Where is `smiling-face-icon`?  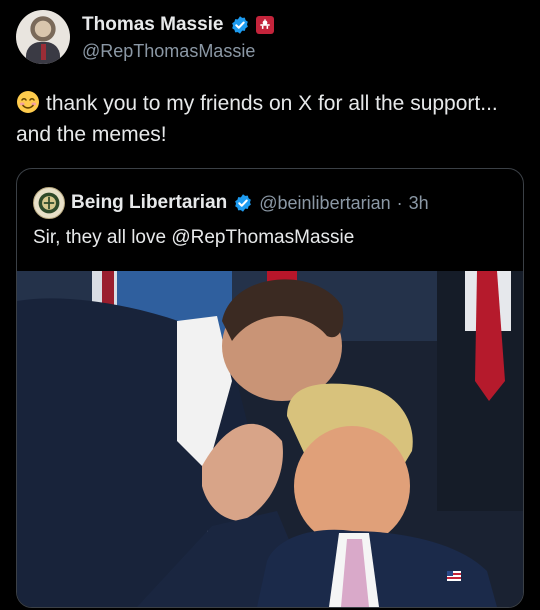
smiling-face-icon is located at coordinates (28, 102).